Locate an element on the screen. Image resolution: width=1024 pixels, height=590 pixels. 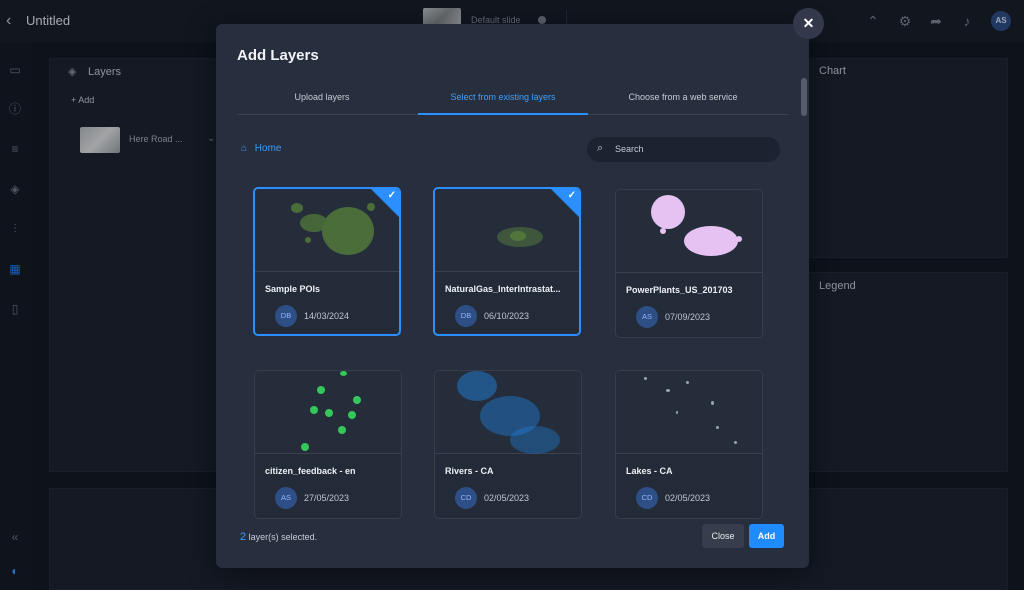
dialog-title: Add Layers is located at coordinates (278, 55).